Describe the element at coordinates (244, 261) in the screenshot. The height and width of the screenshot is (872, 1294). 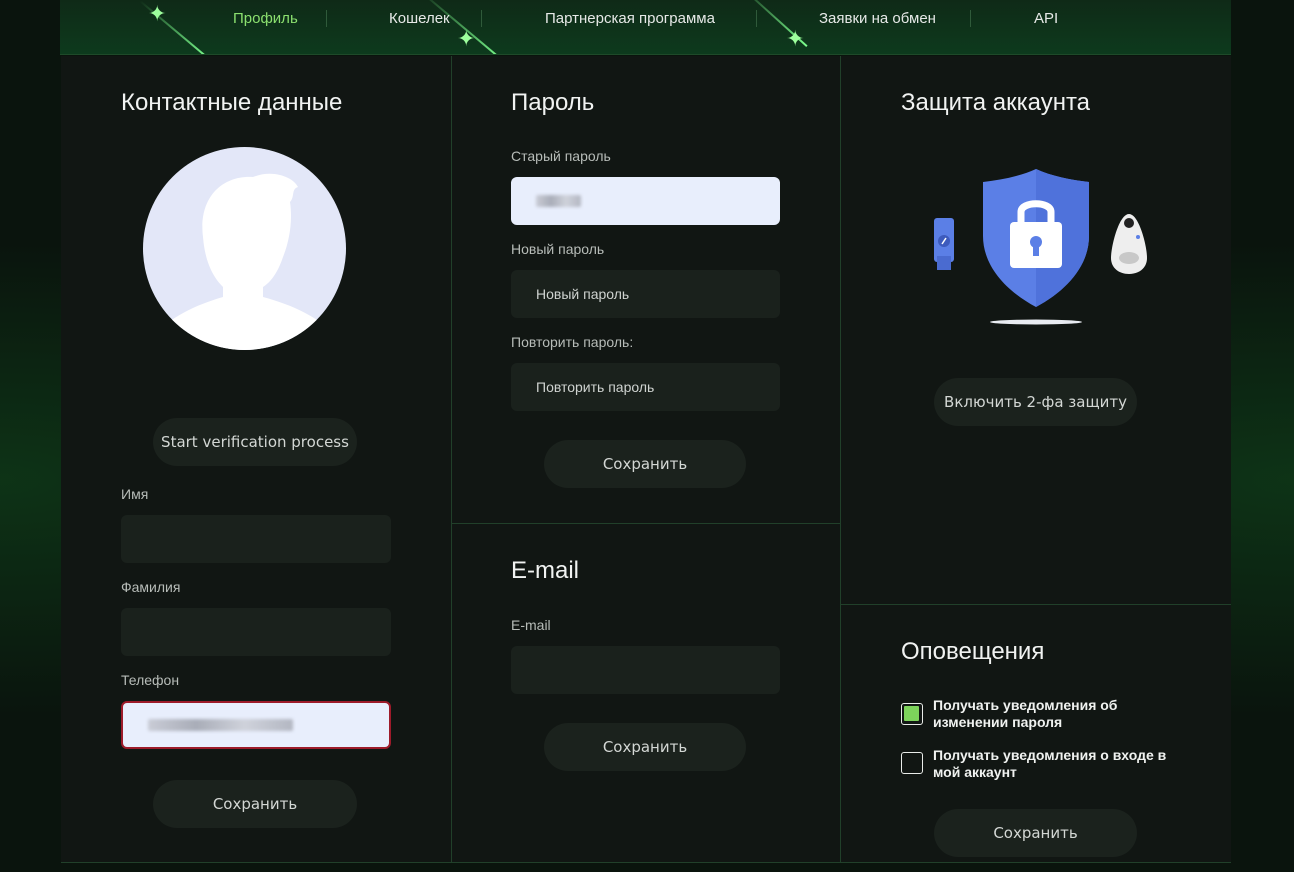
I see `user-silhouette-icon` at that location.